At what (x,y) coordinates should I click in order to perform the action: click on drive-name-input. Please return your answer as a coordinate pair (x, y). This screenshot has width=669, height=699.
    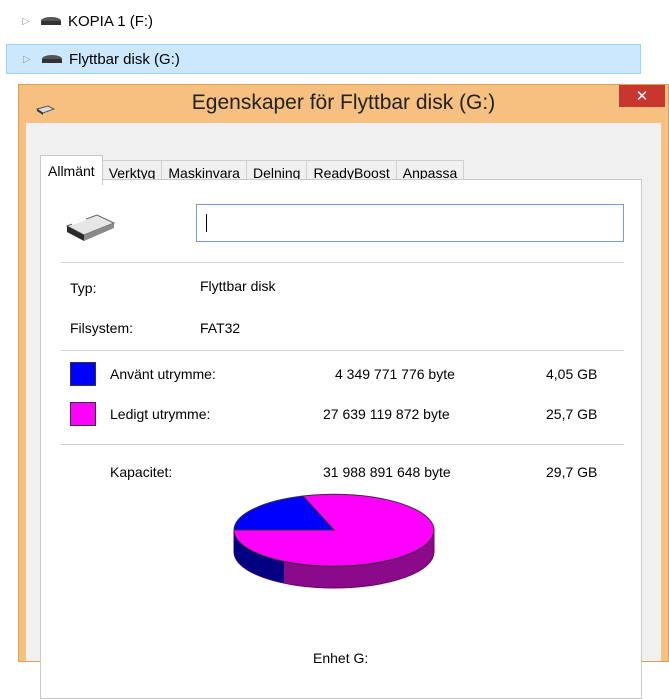
    Looking at the image, I should click on (410, 223).